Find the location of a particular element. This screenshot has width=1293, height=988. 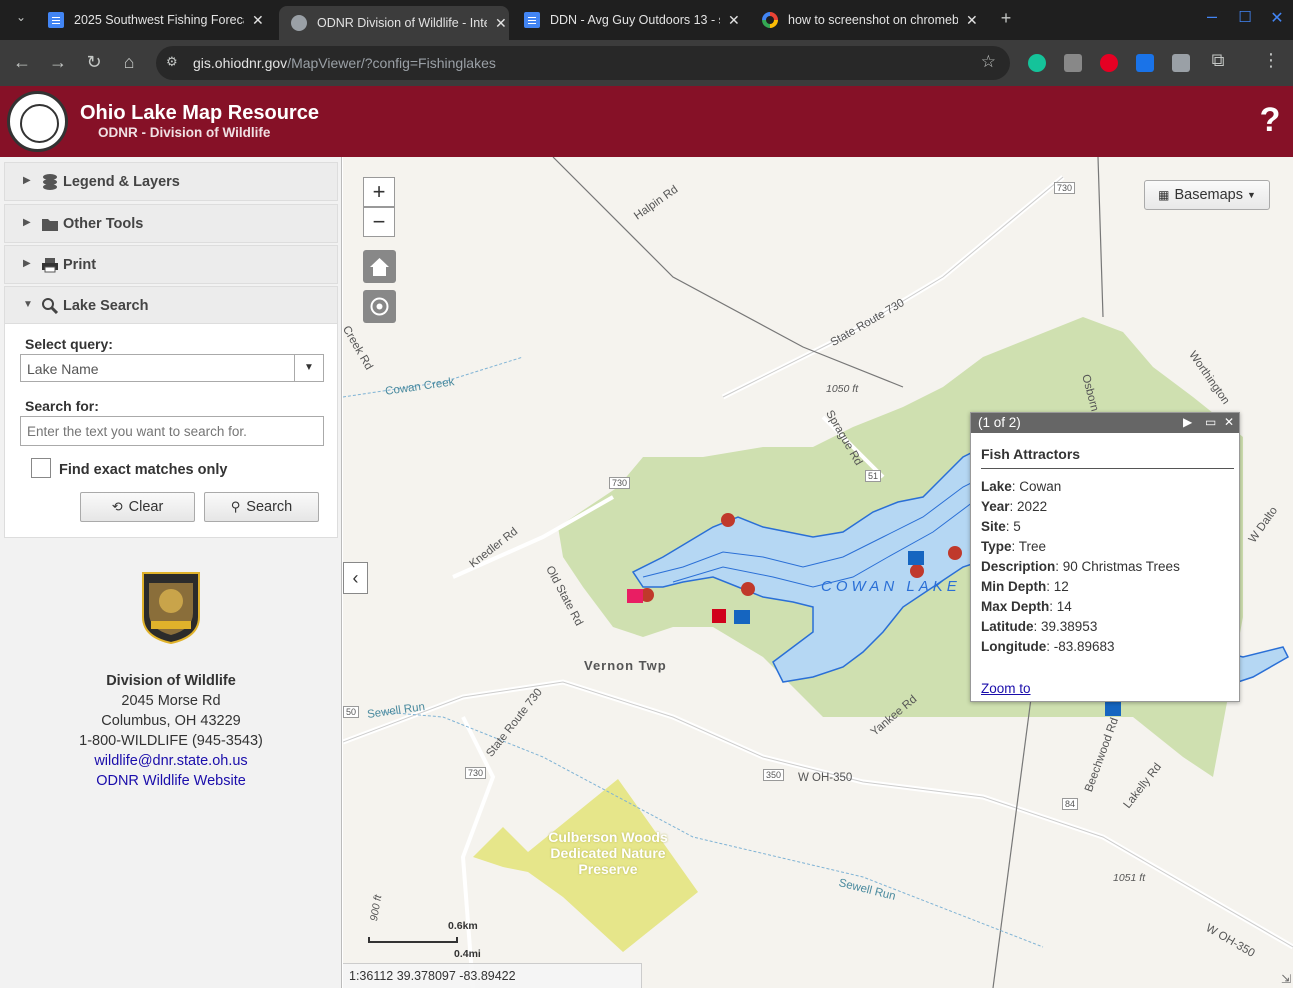

field-value: 14 is located at coordinates (1064, 606).